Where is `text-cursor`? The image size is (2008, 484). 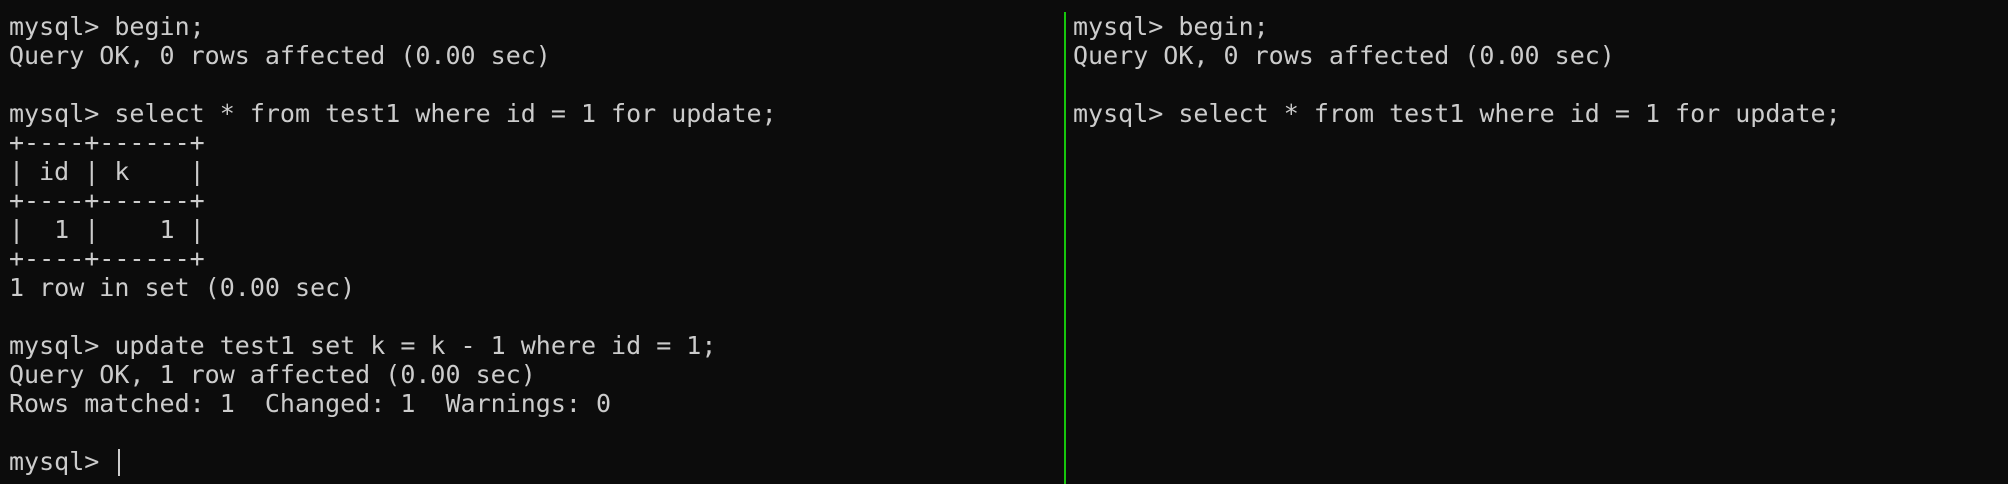 text-cursor is located at coordinates (119, 462).